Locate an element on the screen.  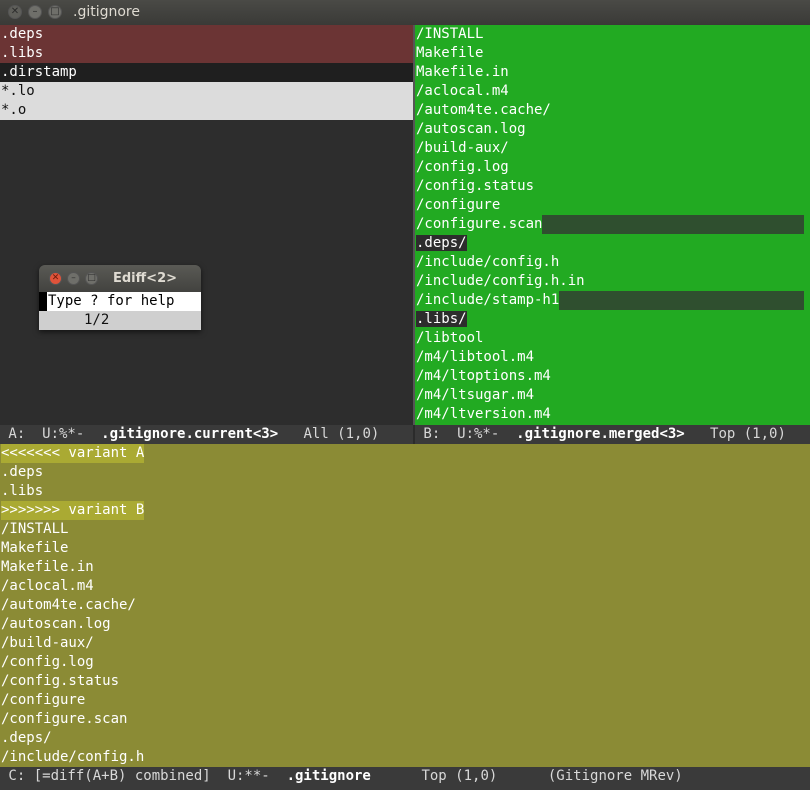
text-line: /configure.scan is located at coordinates (64, 719).